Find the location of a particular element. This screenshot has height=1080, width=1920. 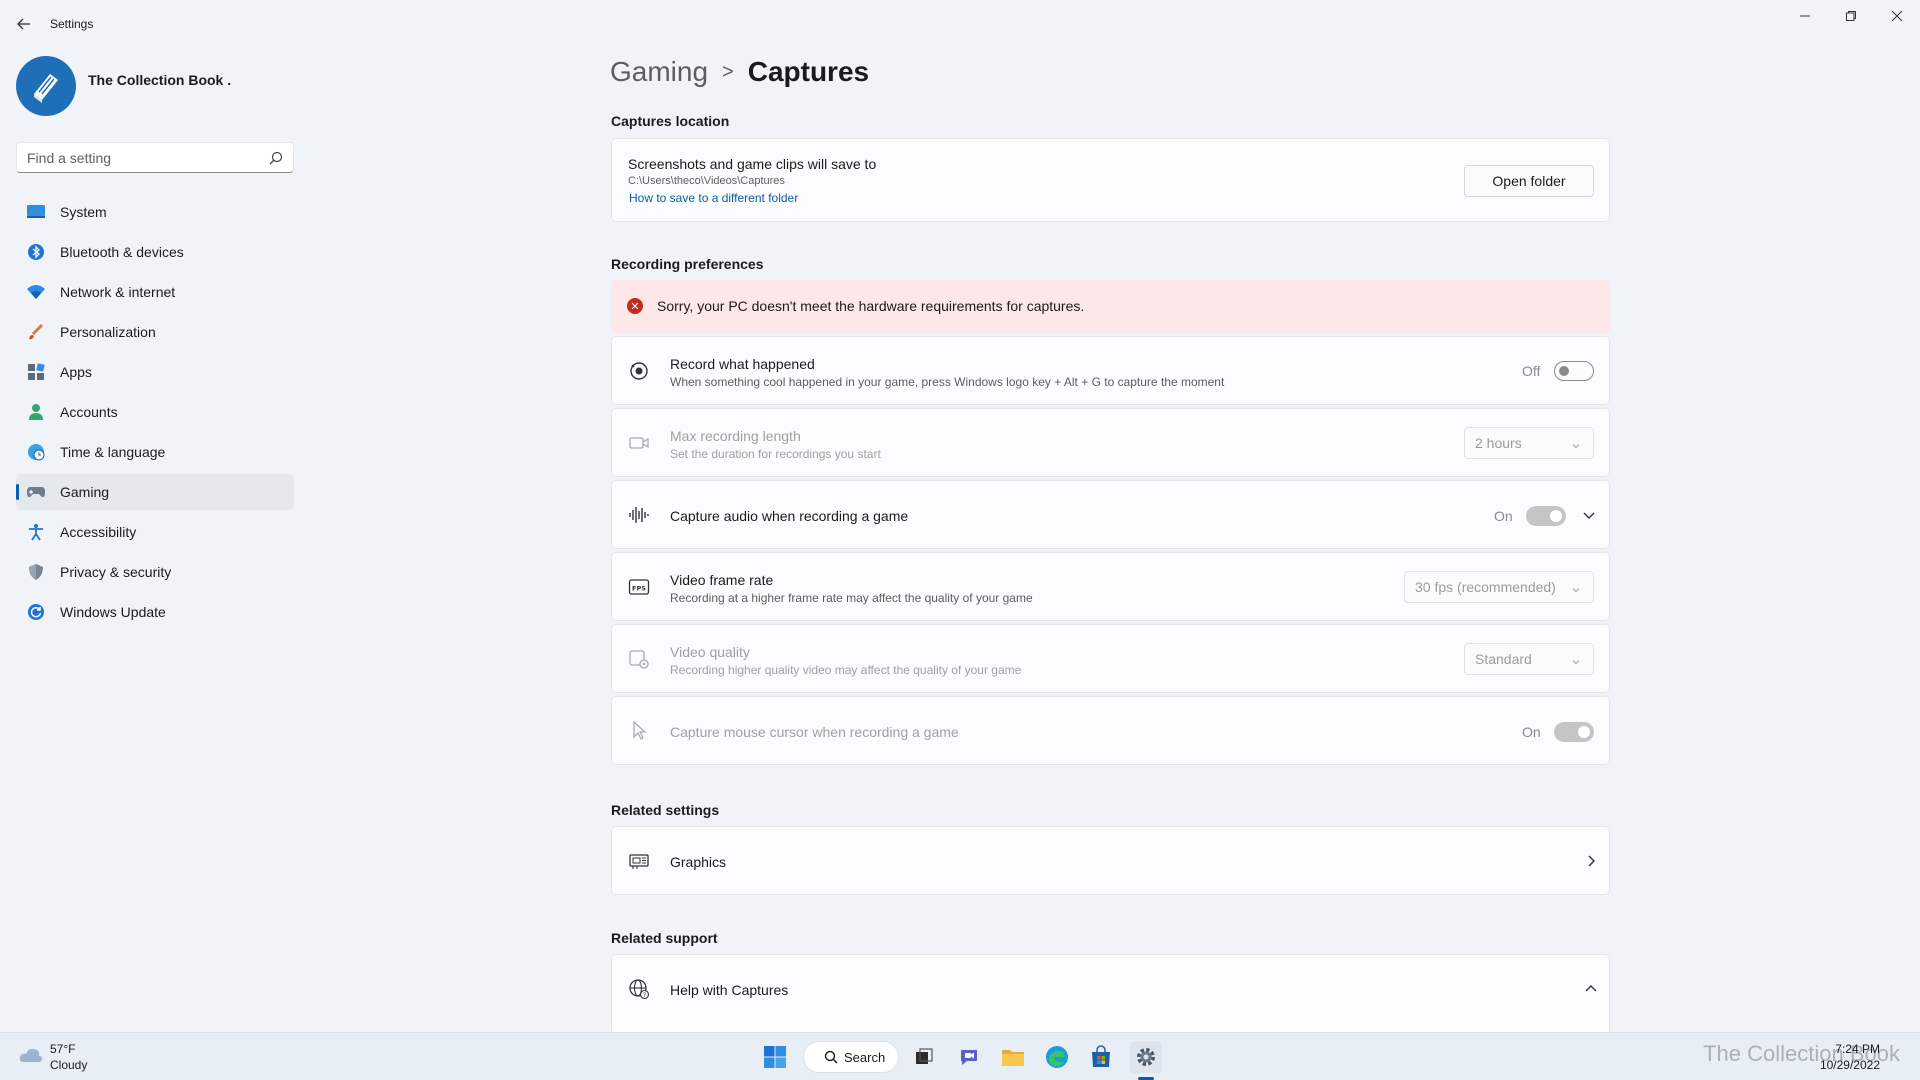

sidebar-item-bluetooth: Bluetooth & devices is located at coordinates (155, 252).